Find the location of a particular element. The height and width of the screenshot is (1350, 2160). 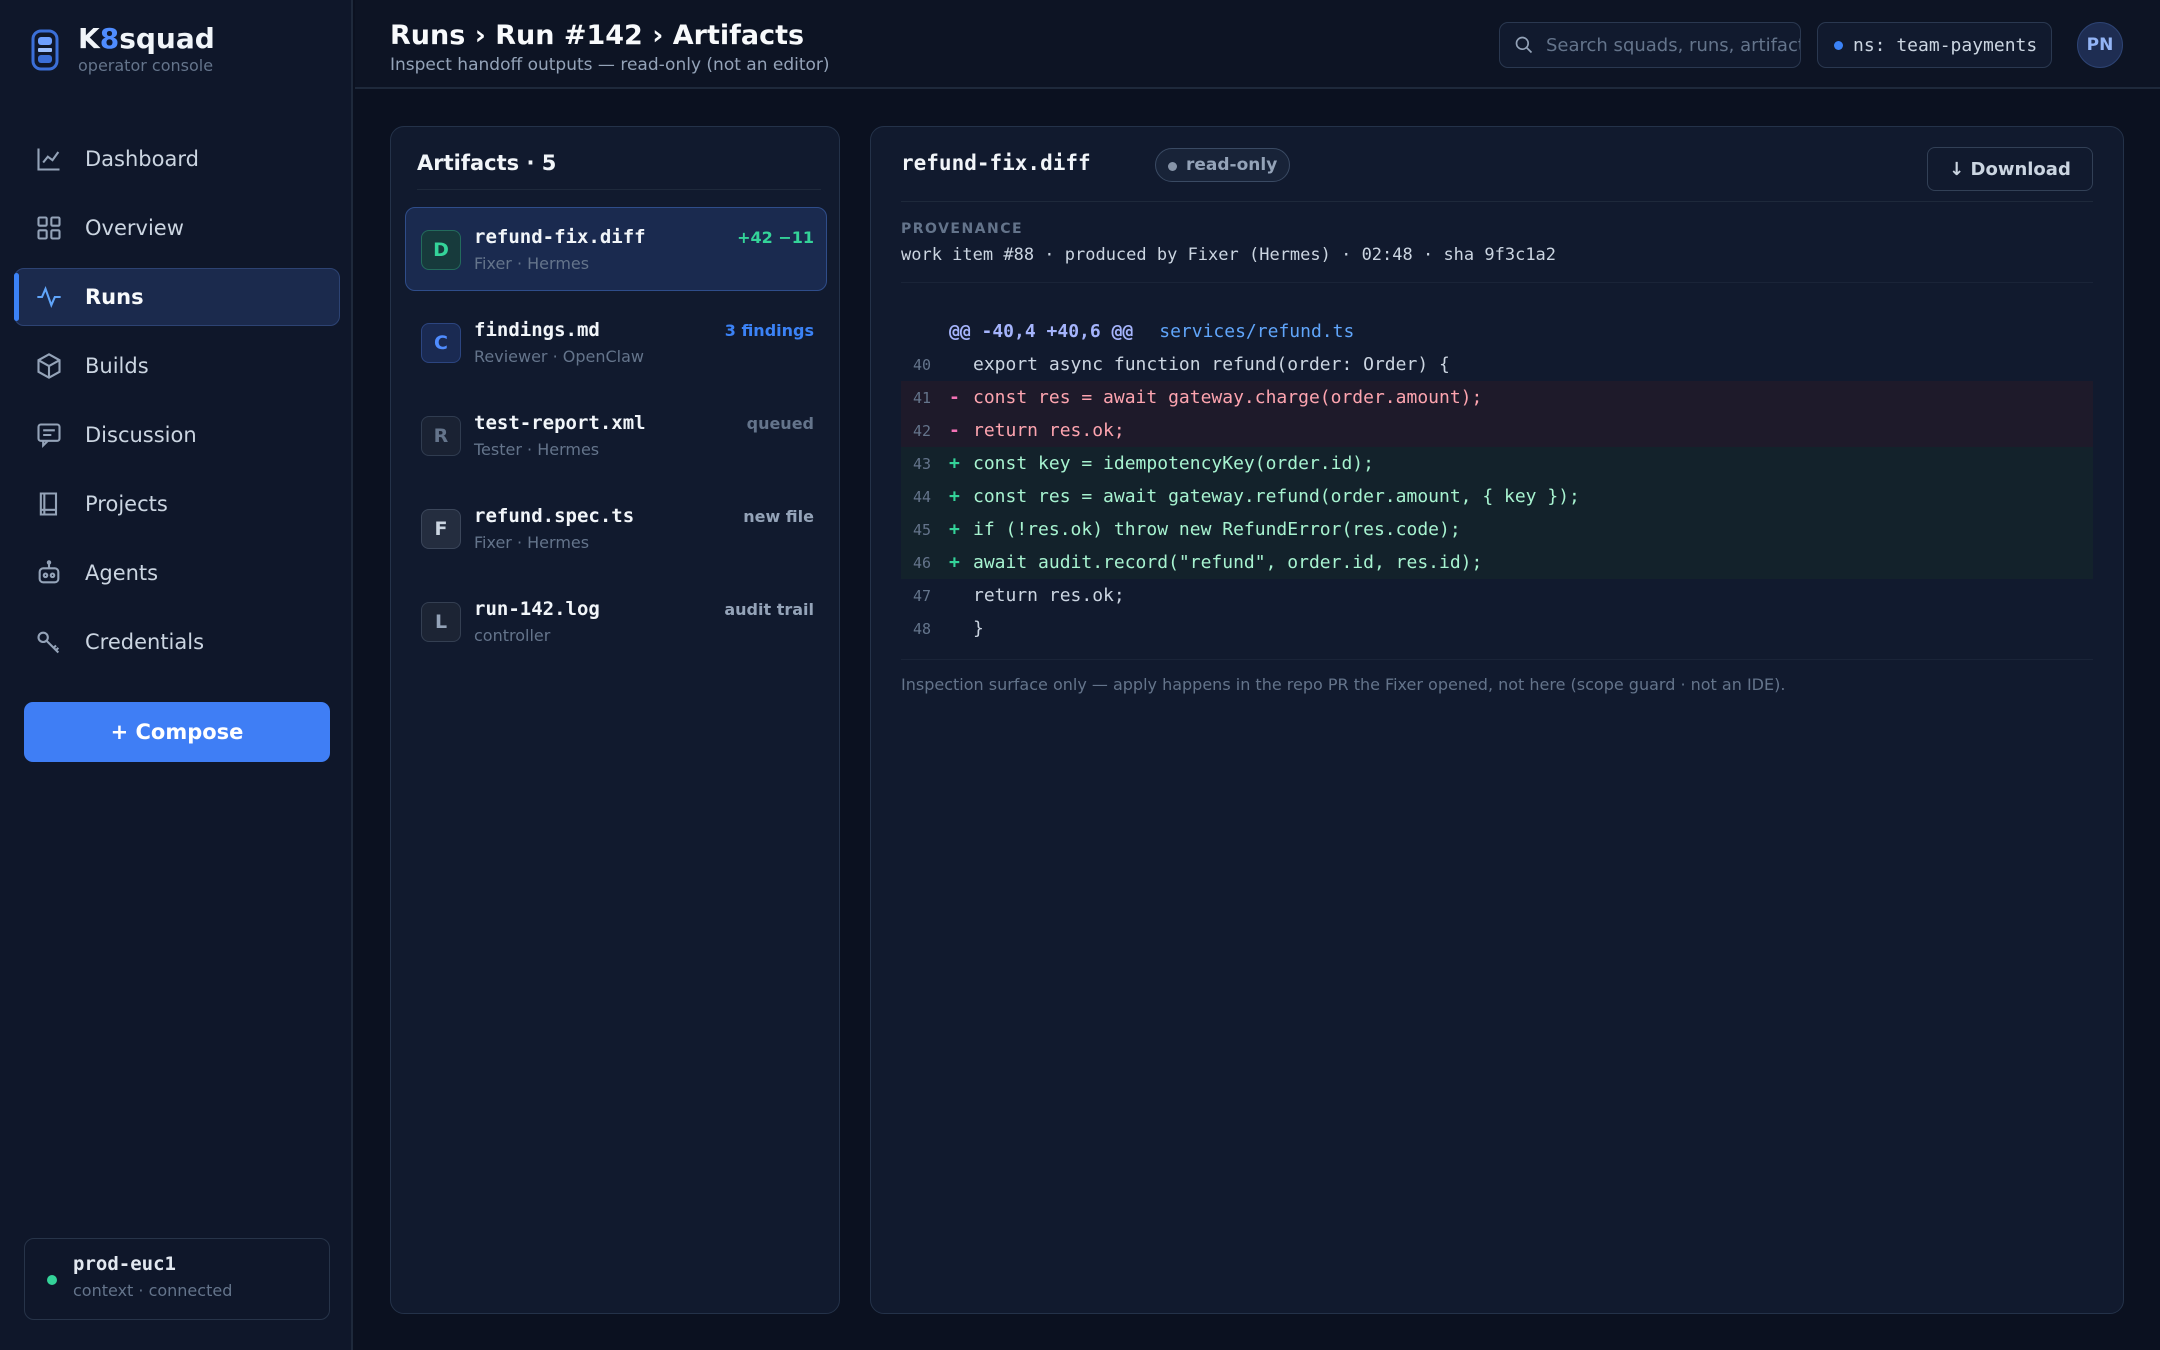

line-number: 40 is located at coordinates (921, 364).